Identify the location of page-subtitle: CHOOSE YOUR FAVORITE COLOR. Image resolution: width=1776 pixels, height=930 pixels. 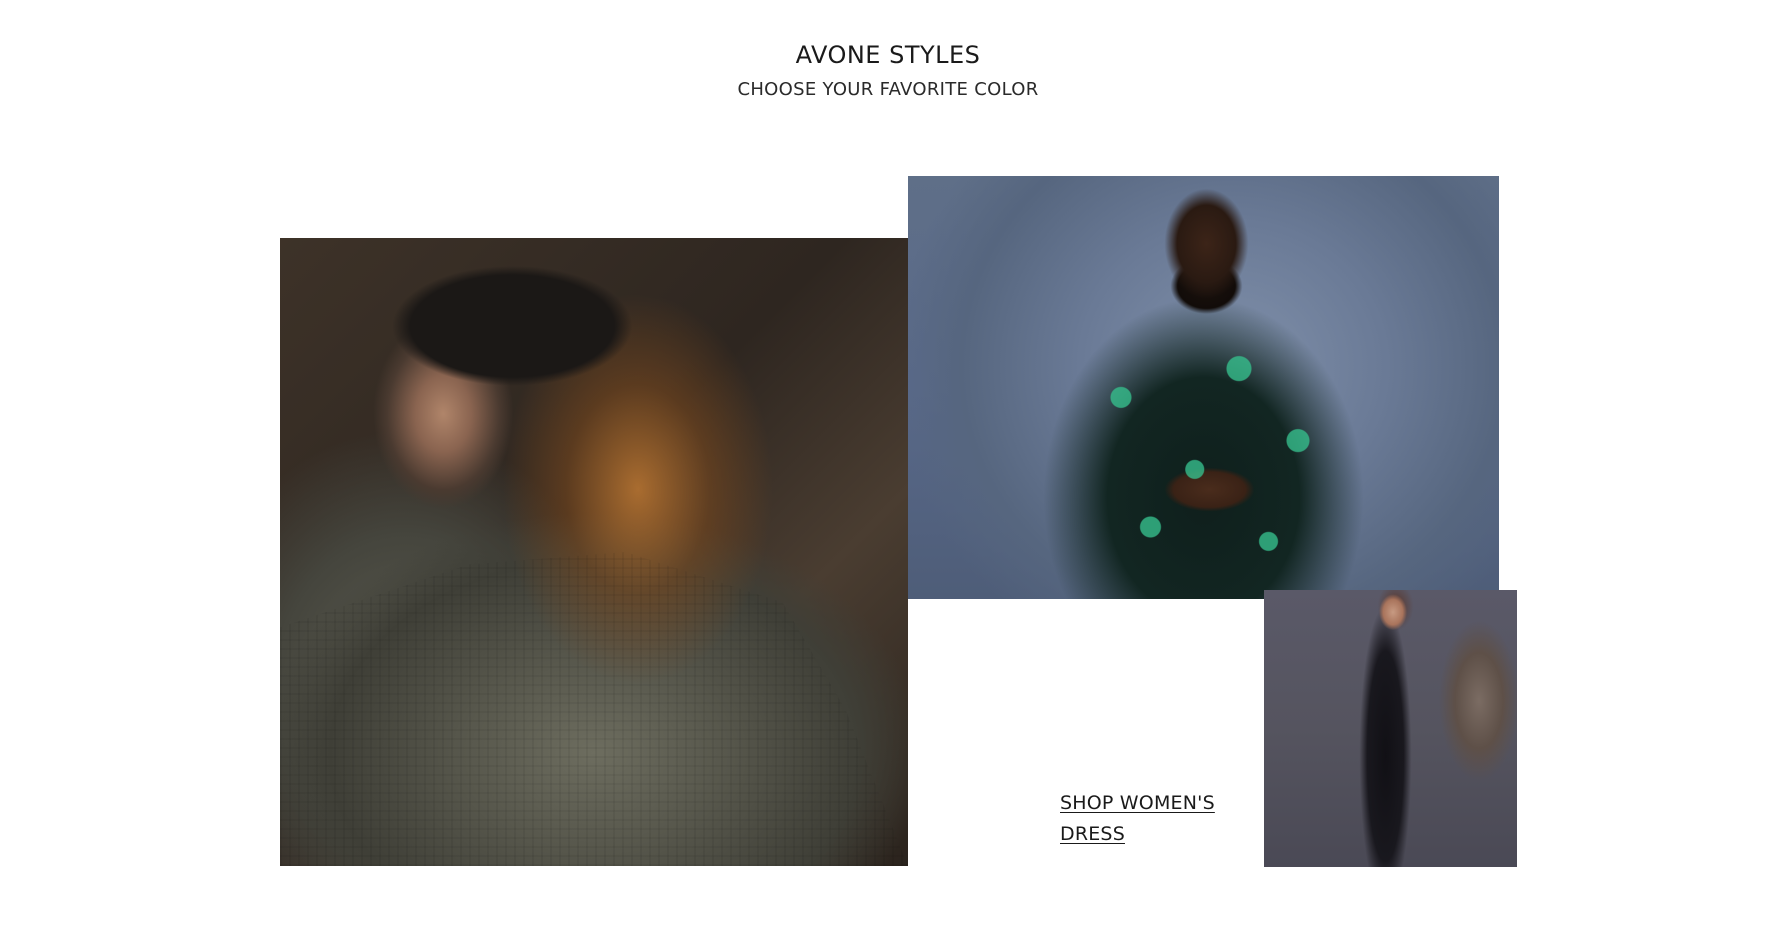
(888, 89).